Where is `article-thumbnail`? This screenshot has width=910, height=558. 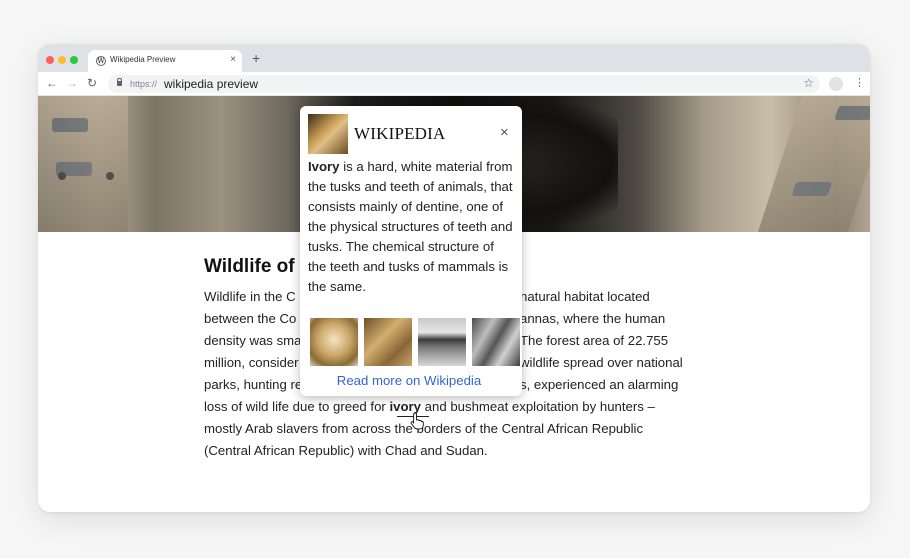 article-thumbnail is located at coordinates (328, 134).